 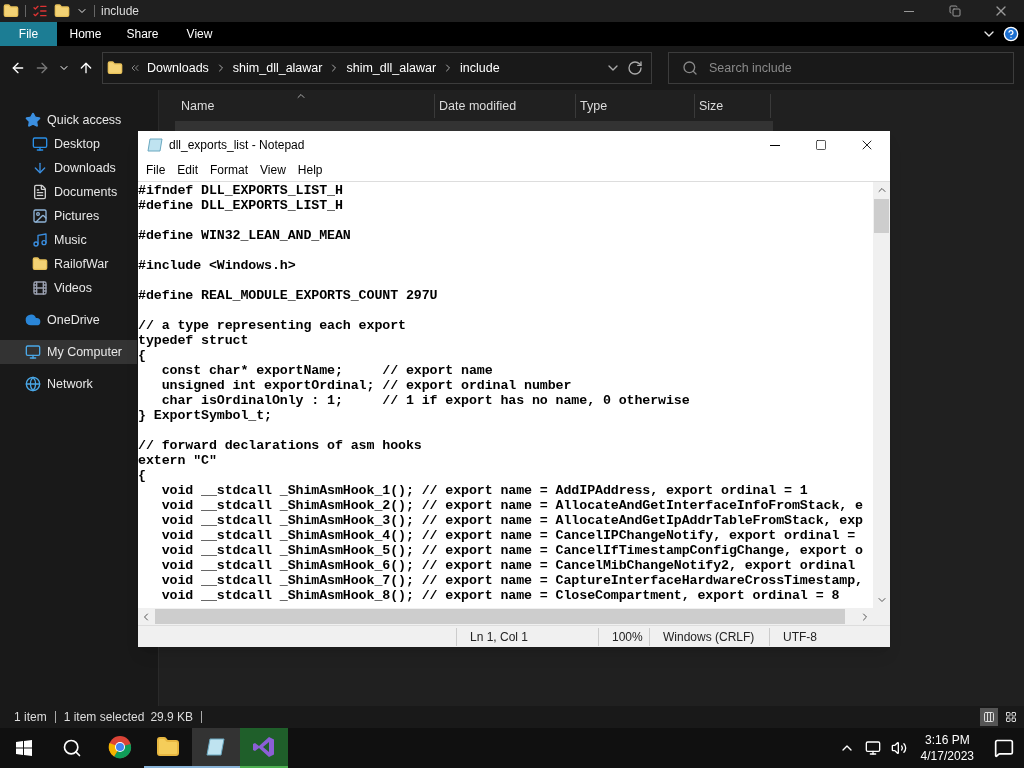 What do you see at coordinates (841, 68) in the screenshot?
I see `search-field: Search include` at bounding box center [841, 68].